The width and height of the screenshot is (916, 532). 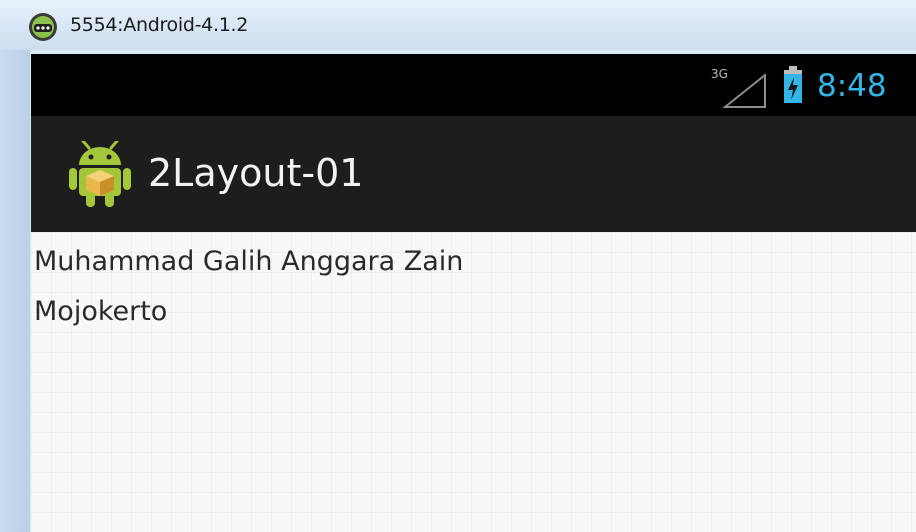 I want to click on signal-icon, so click(x=744, y=92).